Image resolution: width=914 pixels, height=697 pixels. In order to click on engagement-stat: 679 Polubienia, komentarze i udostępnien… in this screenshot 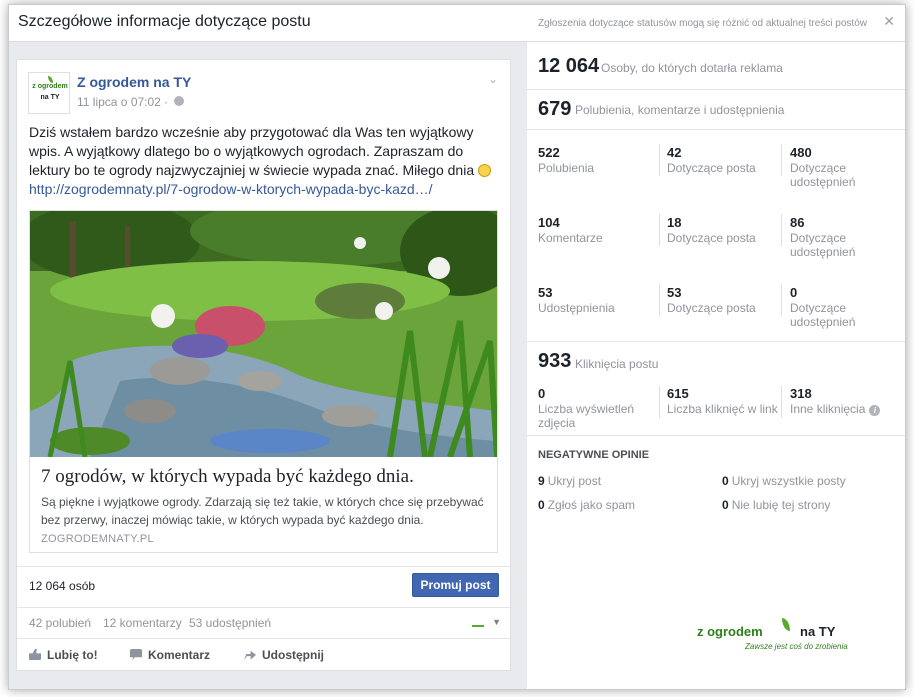, I will do `click(716, 110)`.